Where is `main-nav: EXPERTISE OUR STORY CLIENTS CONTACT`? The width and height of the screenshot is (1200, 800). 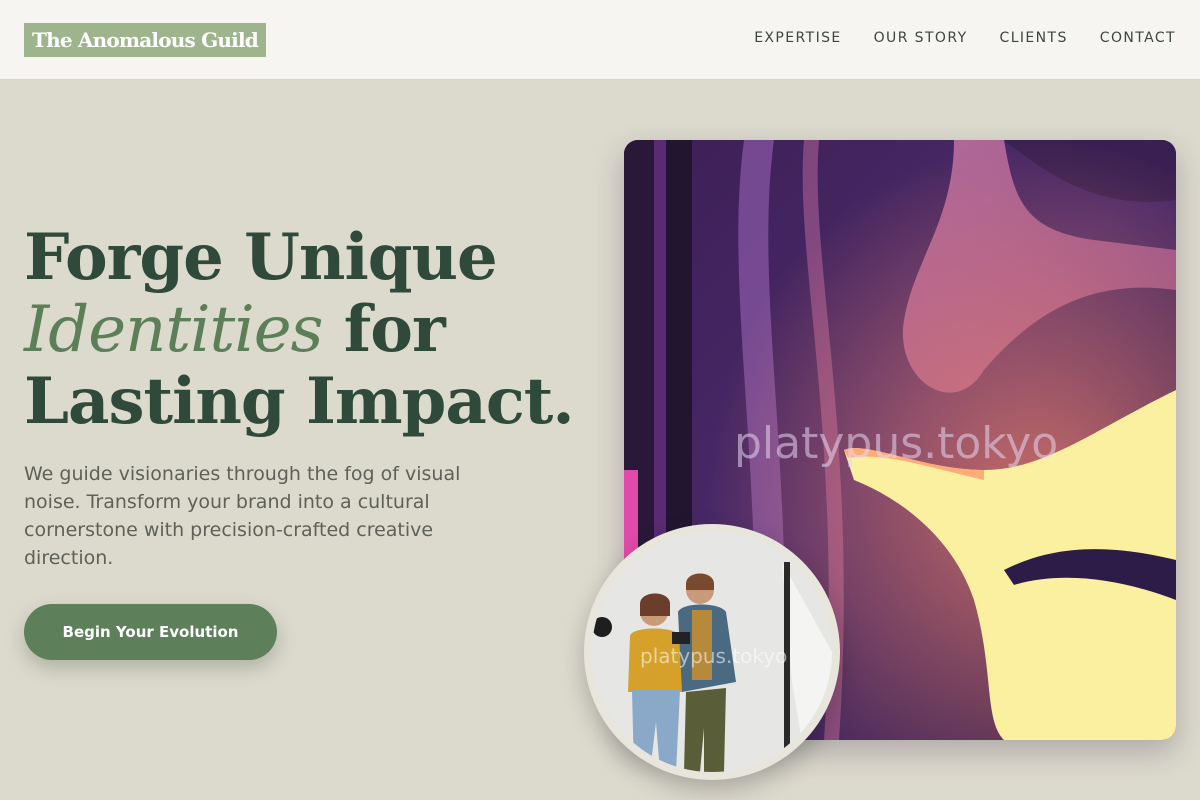 main-nav: EXPERTISE OUR STORY CLIENTS CONTACT is located at coordinates (965, 38).